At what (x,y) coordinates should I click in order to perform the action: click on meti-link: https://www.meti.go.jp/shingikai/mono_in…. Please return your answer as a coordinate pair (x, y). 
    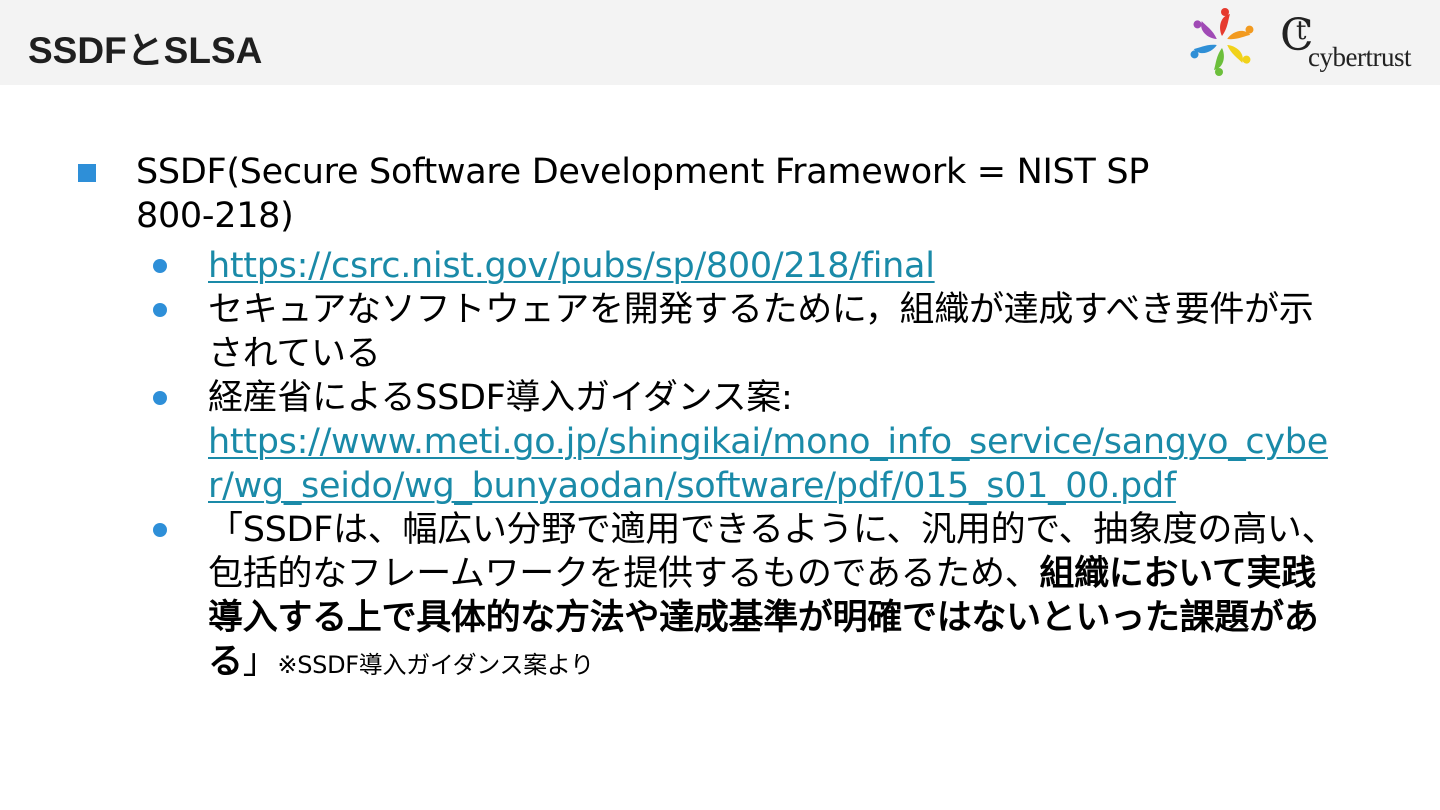
    Looking at the image, I should click on (768, 464).